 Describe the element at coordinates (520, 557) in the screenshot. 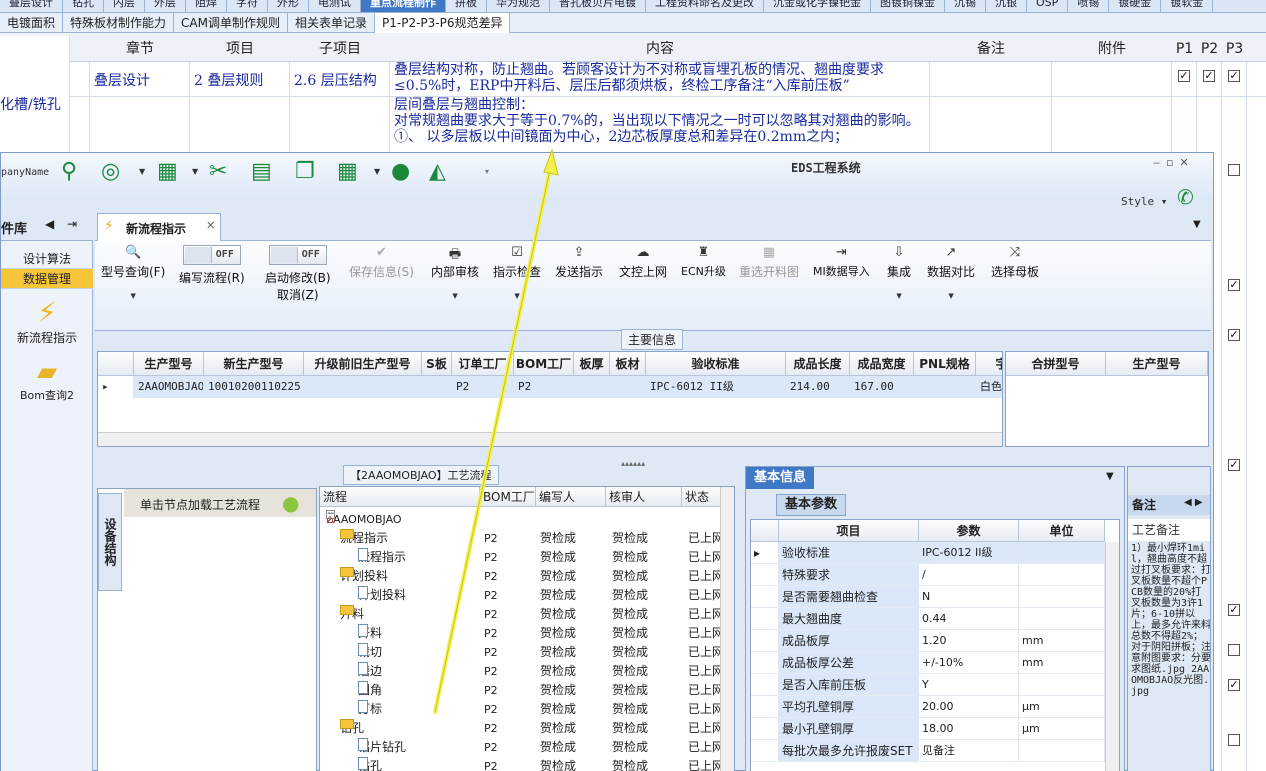

I see `tree-row: 流程指示P2贺检成贺检成已上网` at that location.